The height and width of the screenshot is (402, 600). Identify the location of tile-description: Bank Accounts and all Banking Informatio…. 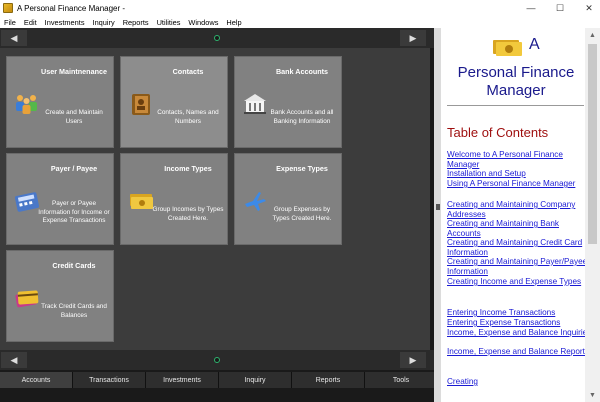
(302, 117).